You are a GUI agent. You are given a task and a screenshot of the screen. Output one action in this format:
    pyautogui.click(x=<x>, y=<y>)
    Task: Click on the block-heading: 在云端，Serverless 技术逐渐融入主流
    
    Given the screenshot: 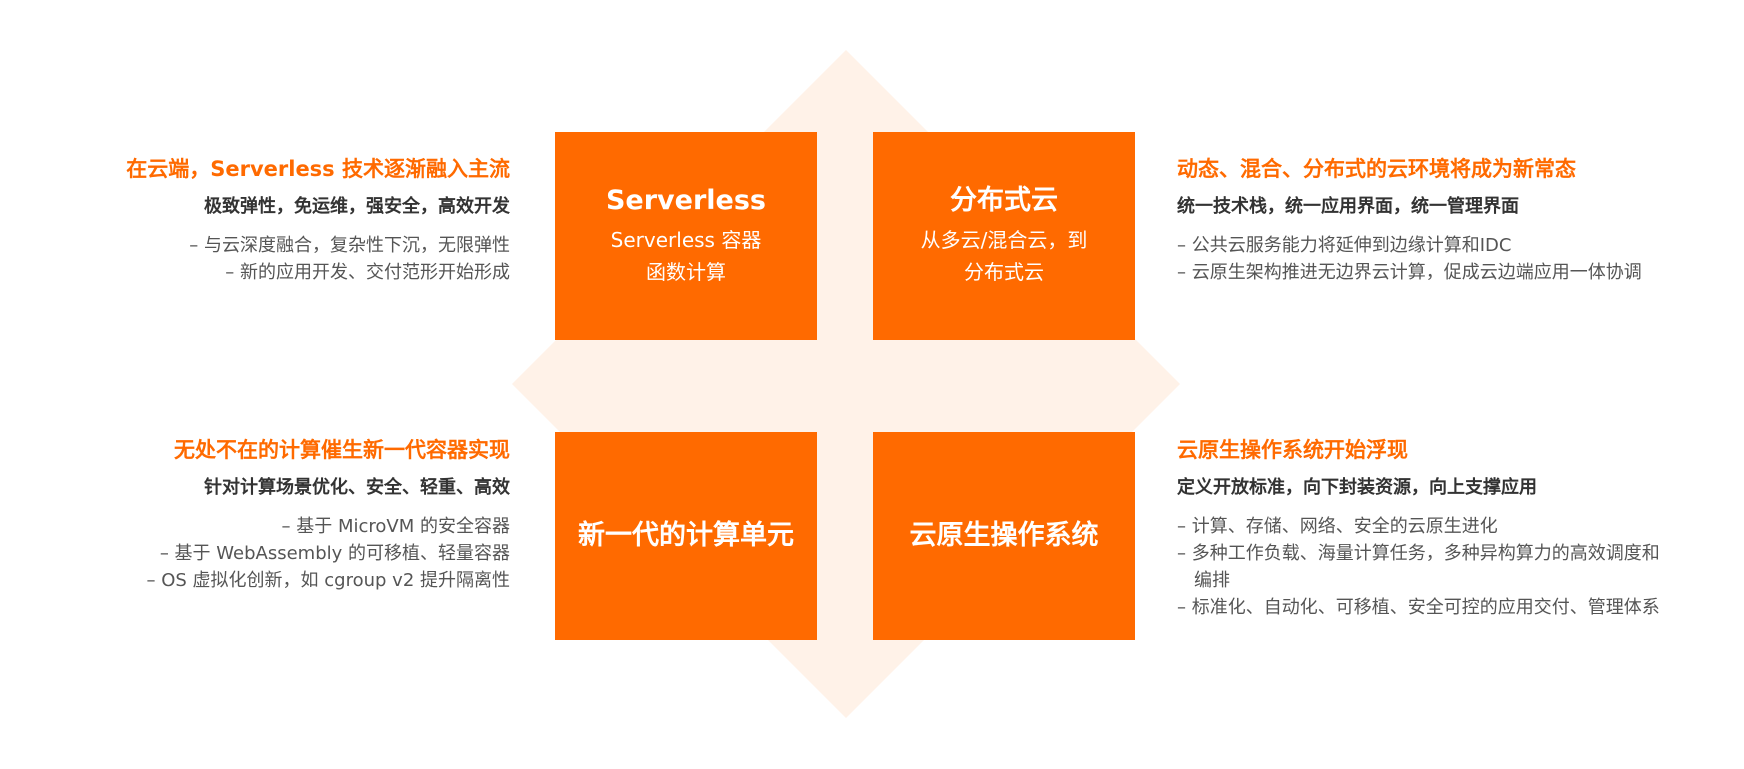 What is the action you would take?
    pyautogui.click(x=318, y=169)
    